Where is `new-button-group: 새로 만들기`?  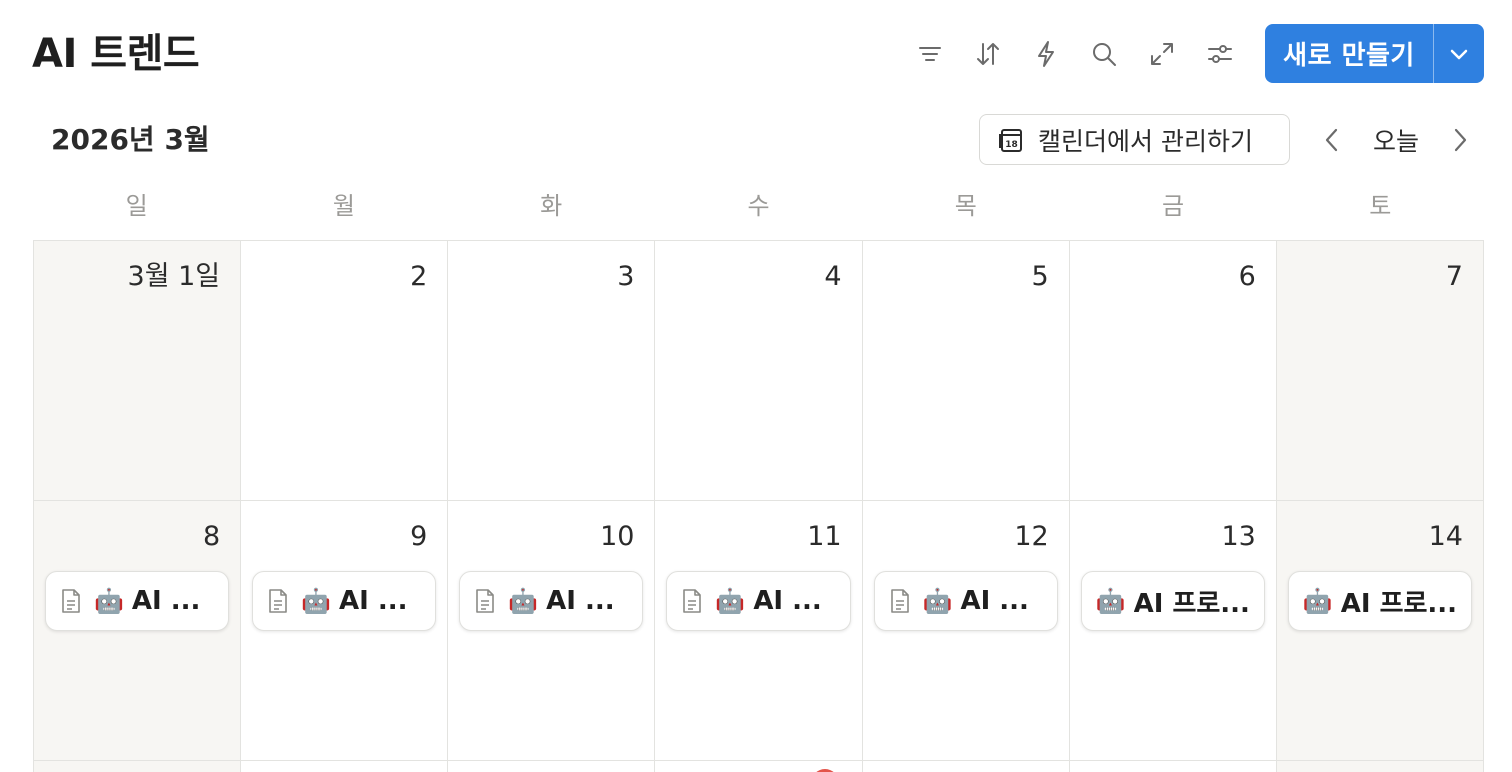
new-button-group: 새로 만들기 is located at coordinates (1374, 53).